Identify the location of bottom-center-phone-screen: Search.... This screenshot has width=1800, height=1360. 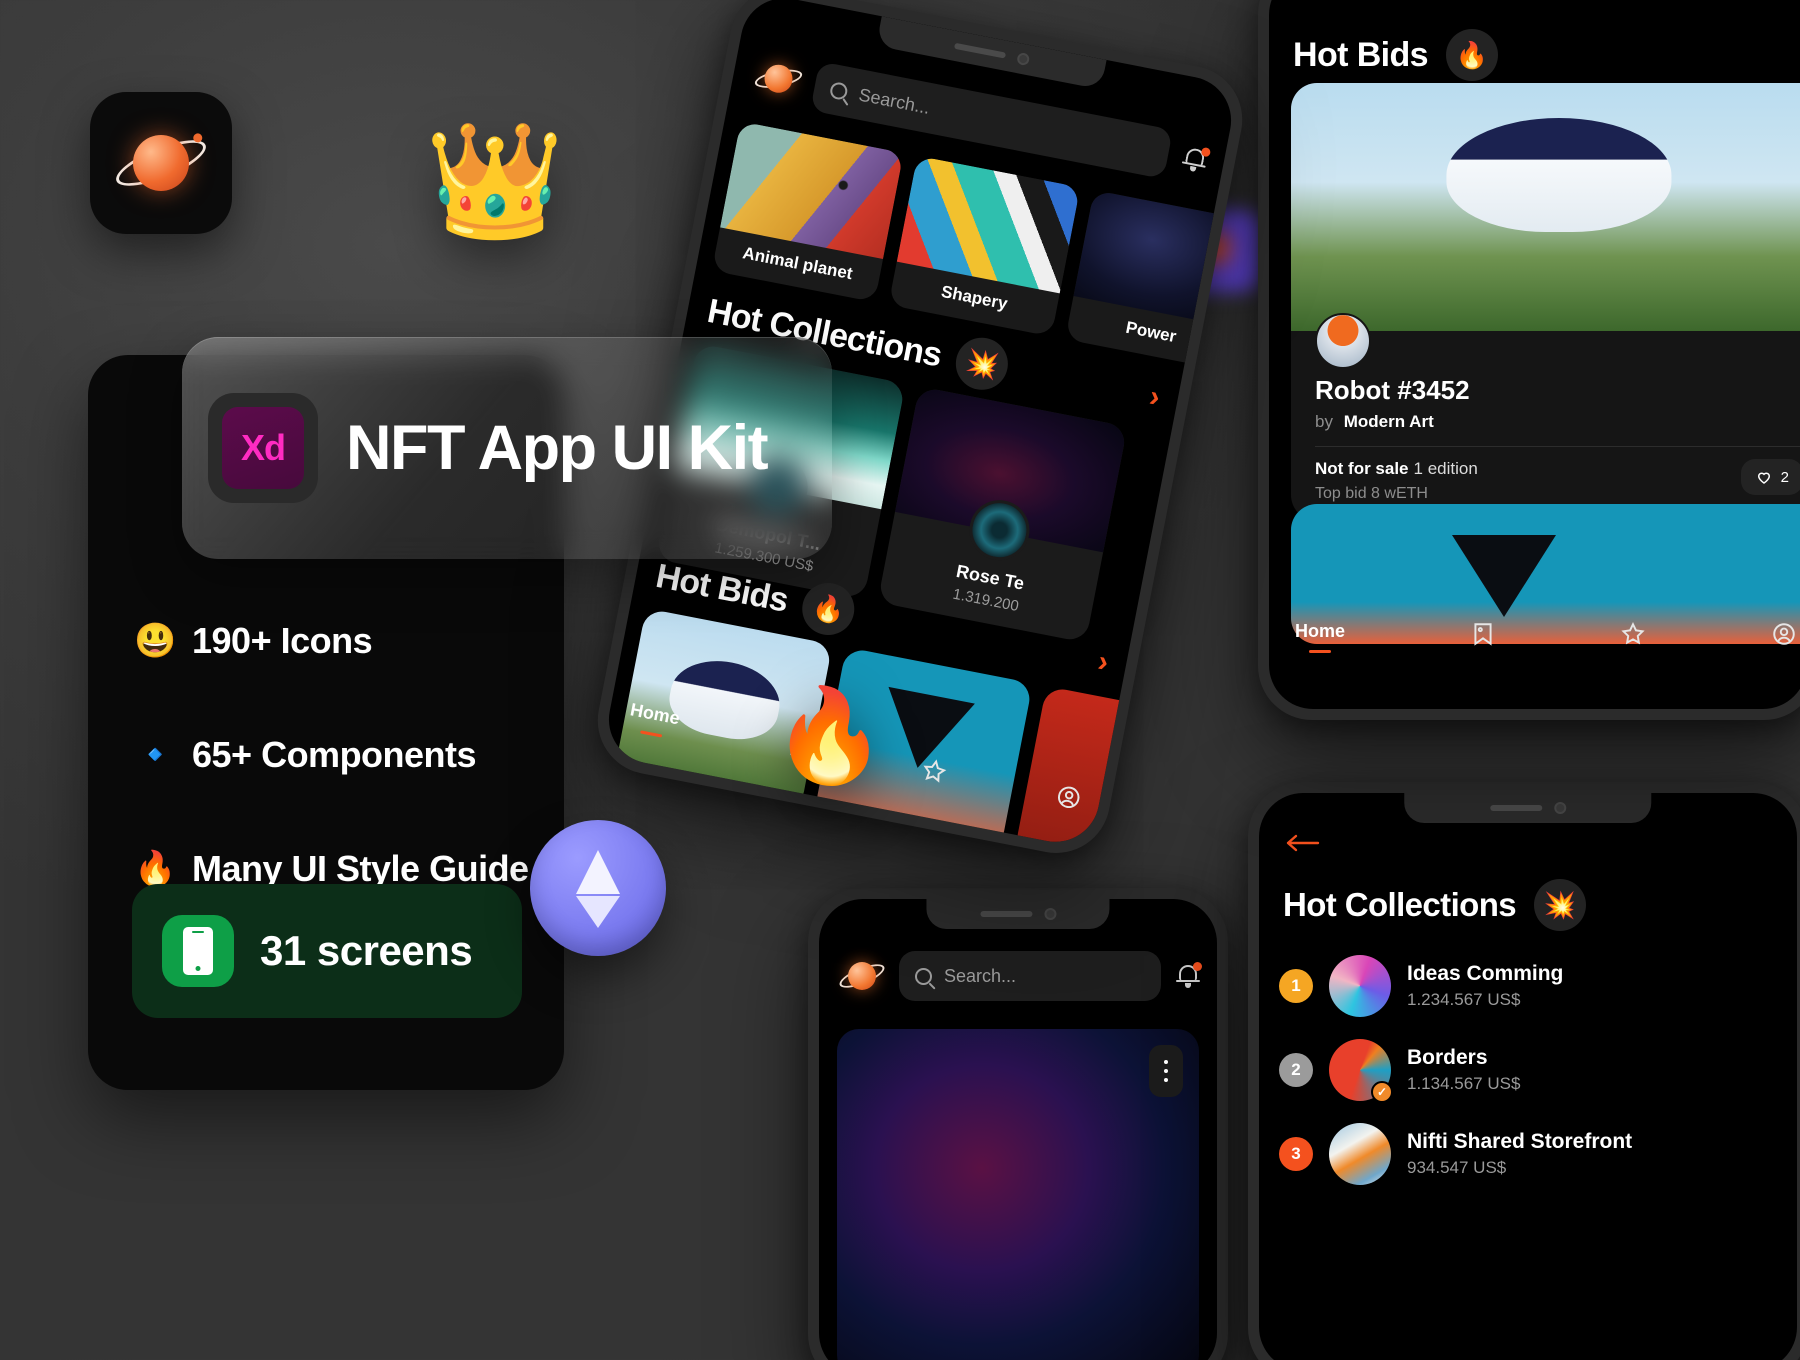
(1018, 1129).